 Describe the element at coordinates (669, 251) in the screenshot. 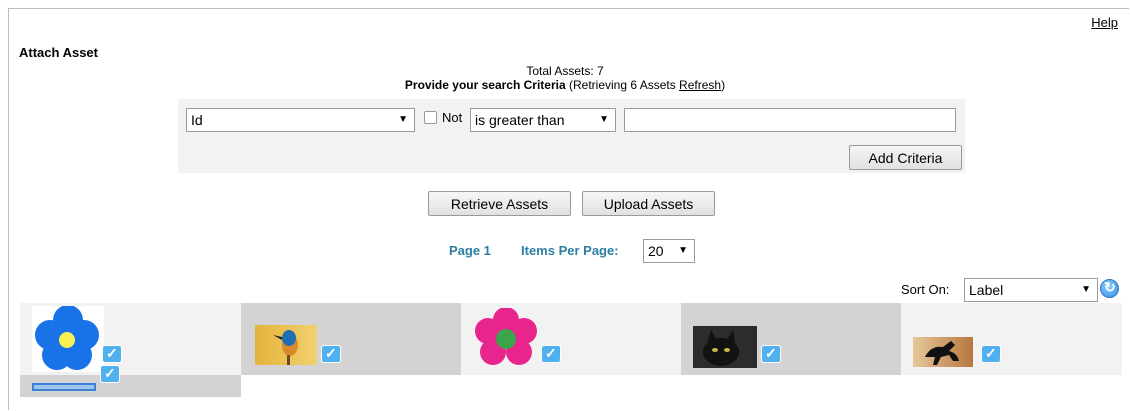

I see `items-per-page-select: 20 ▼` at that location.